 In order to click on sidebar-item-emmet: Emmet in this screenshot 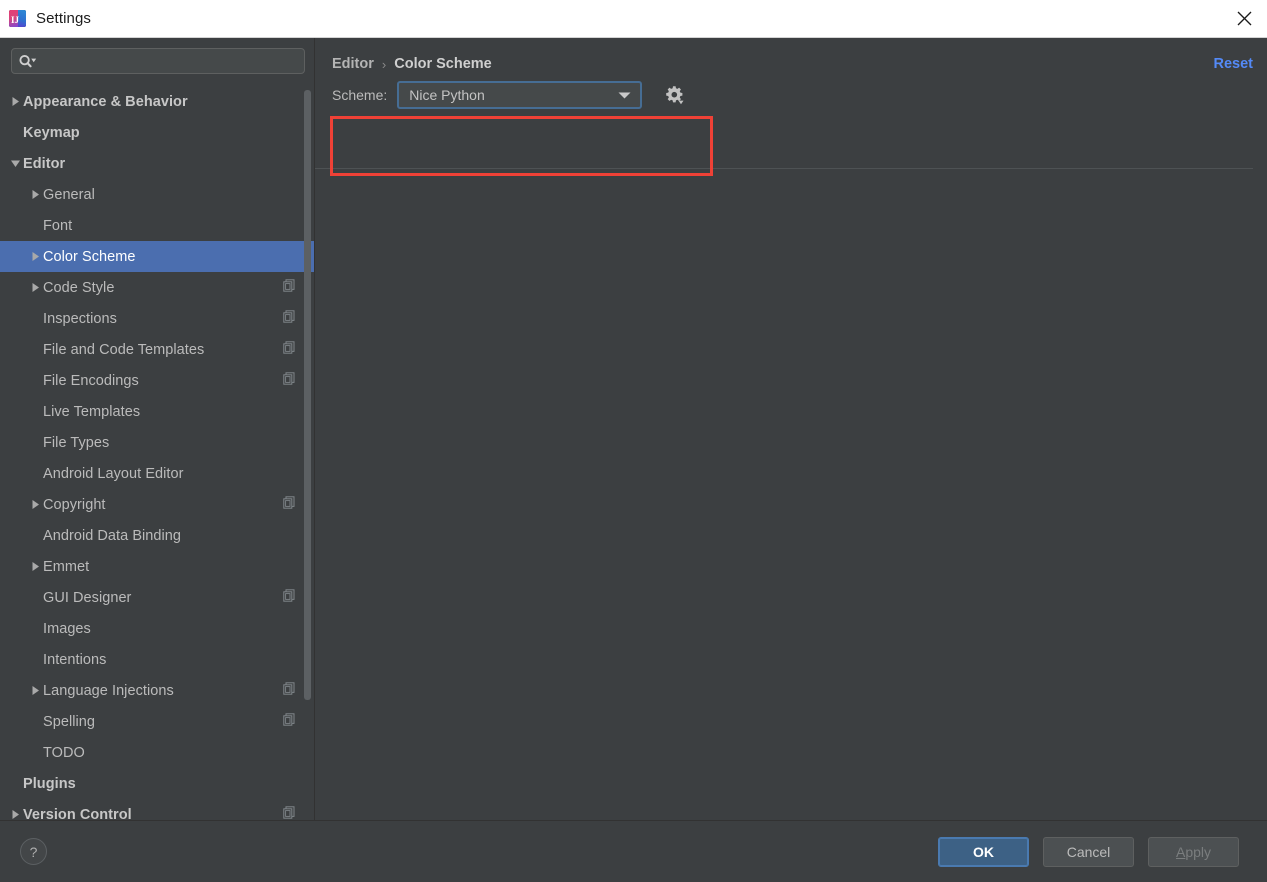, I will do `click(157, 566)`.